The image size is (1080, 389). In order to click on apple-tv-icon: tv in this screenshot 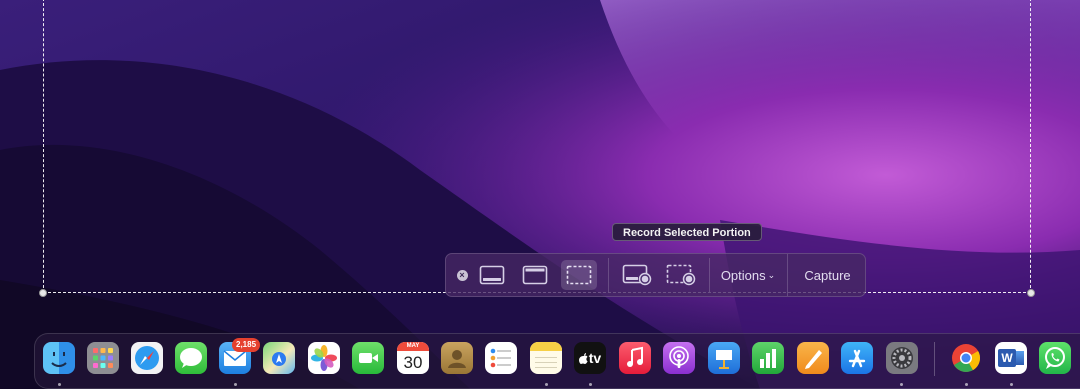, I will do `click(590, 358)`.